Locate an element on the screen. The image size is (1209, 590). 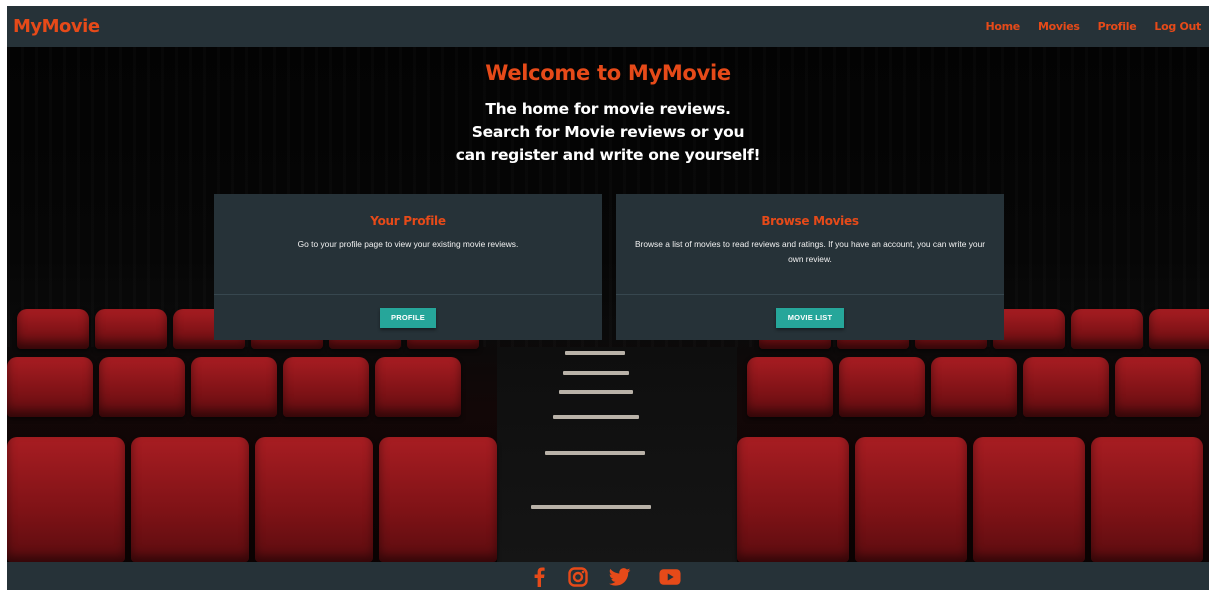
youtube-icon is located at coordinates (670, 577).